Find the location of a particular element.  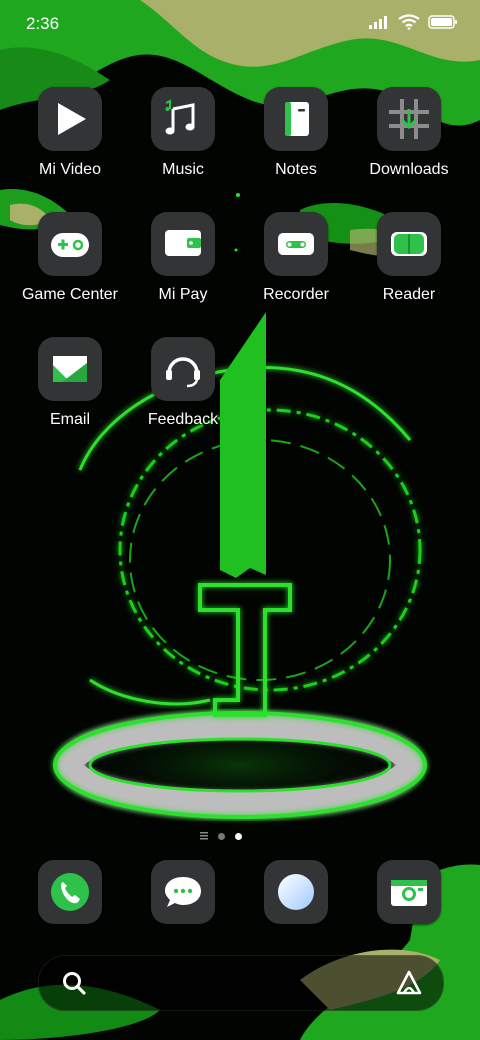

app-label: Mi Video is located at coordinates (70, 169).